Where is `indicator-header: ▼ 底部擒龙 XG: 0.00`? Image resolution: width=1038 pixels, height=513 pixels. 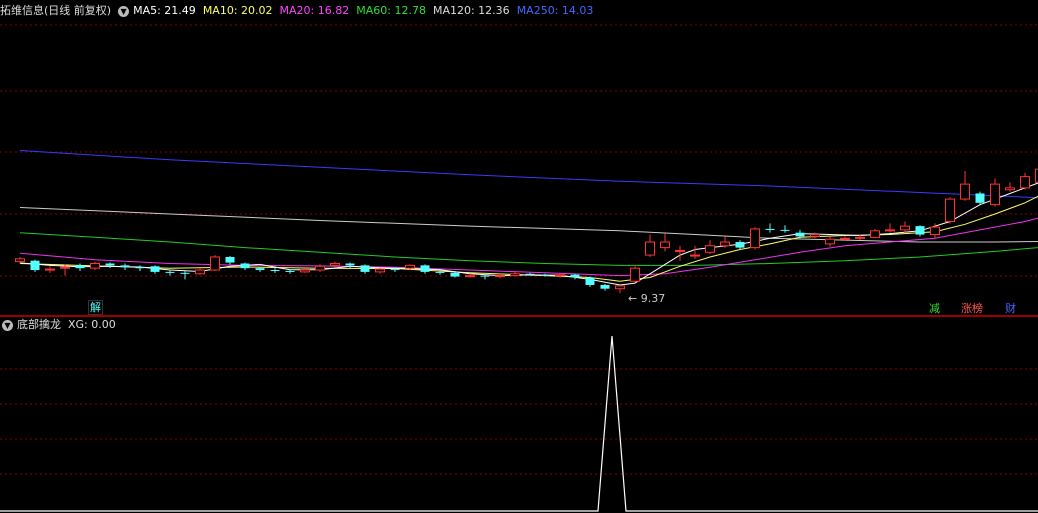 indicator-header: ▼ 底部擒龙 XG: 0.00 is located at coordinates (62, 325).